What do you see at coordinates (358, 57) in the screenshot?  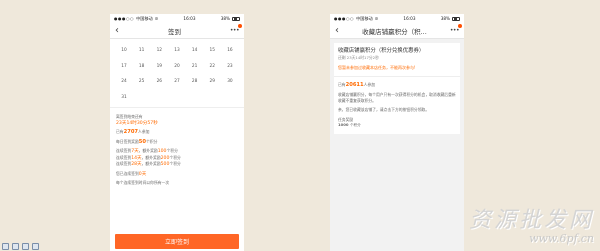 I see `task-time-remaining: 还剩 23天14时17分2秒` at bounding box center [358, 57].